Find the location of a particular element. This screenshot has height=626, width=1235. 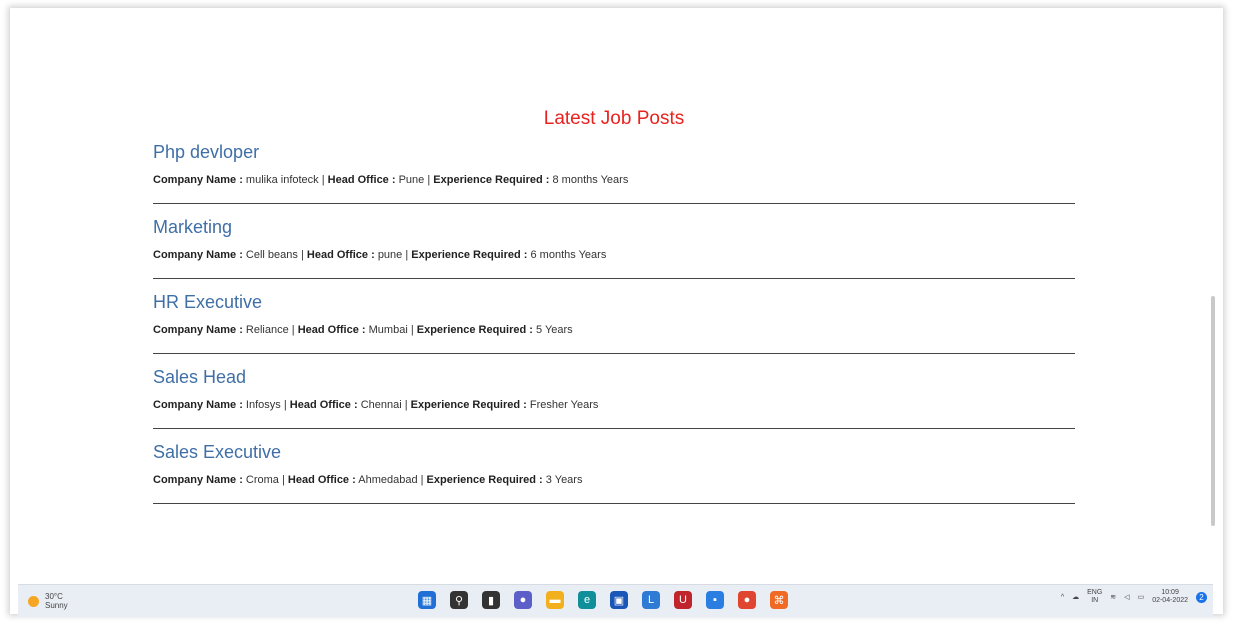

sun-icon is located at coordinates (33, 601).